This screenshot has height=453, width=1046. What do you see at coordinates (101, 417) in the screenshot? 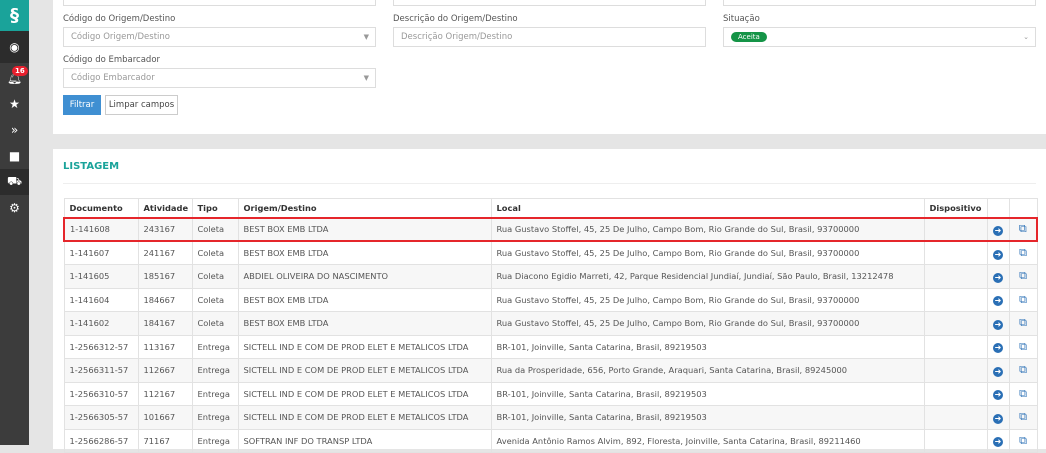
I see `cell-documento: 1-2566305-57` at bounding box center [101, 417].